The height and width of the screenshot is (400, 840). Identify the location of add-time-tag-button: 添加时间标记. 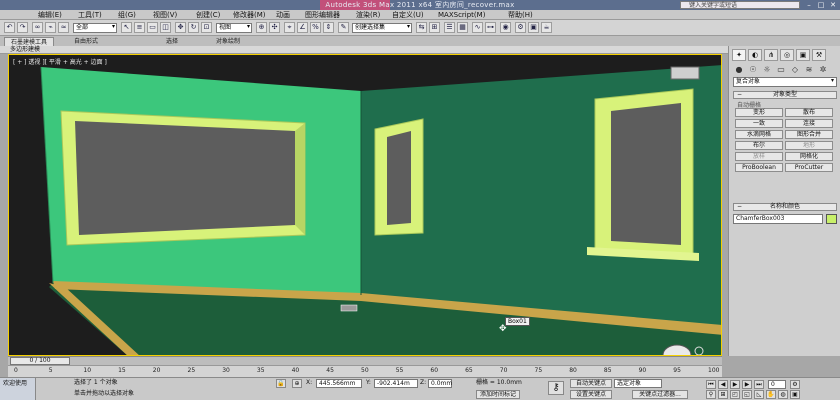
(498, 394).